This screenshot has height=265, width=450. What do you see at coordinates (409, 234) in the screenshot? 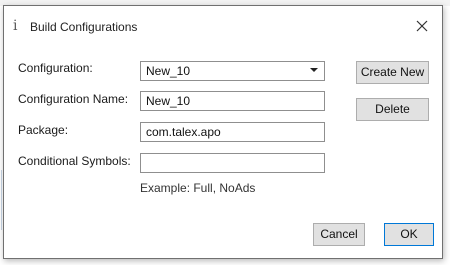
I see `ok-button: OK` at bounding box center [409, 234].